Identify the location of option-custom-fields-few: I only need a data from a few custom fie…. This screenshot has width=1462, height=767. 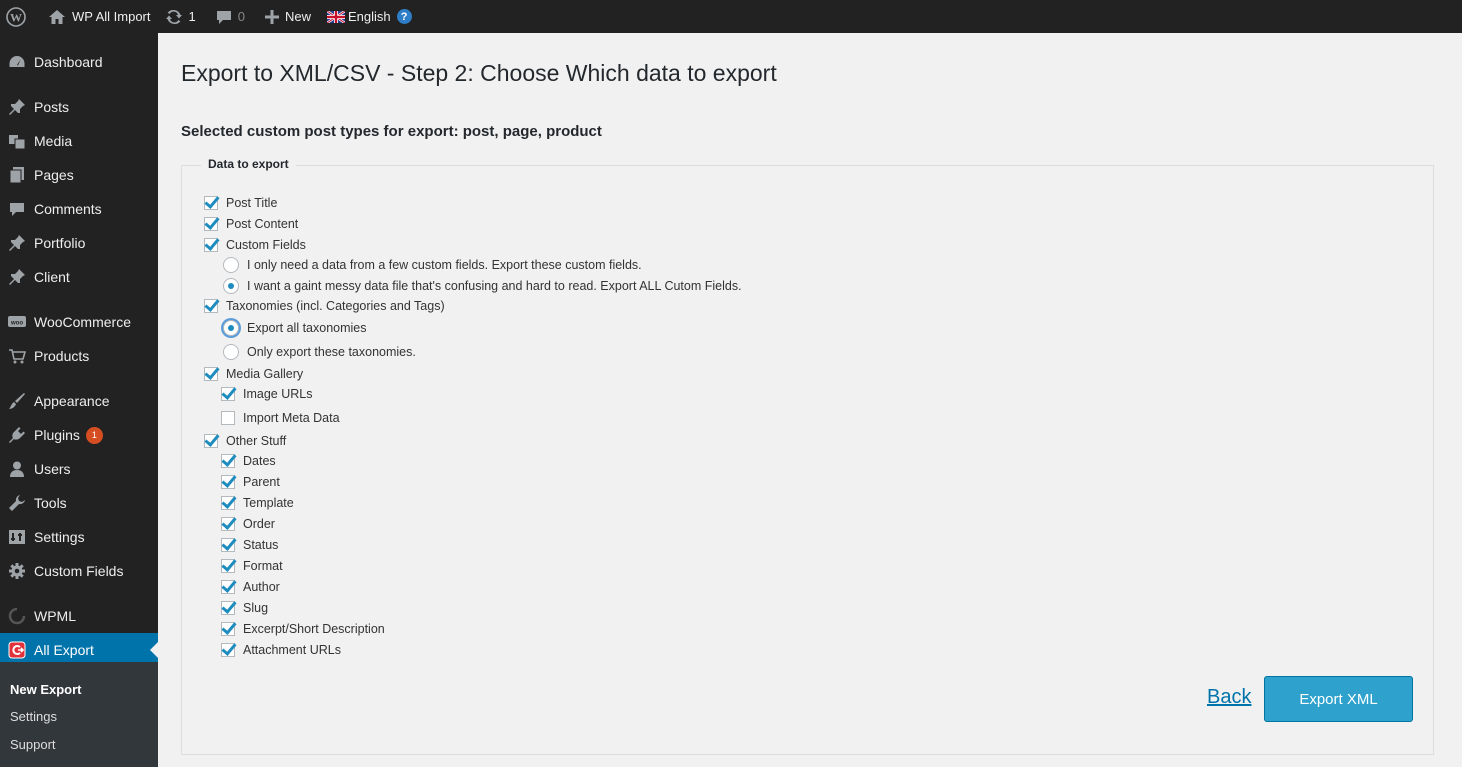
(432, 265).